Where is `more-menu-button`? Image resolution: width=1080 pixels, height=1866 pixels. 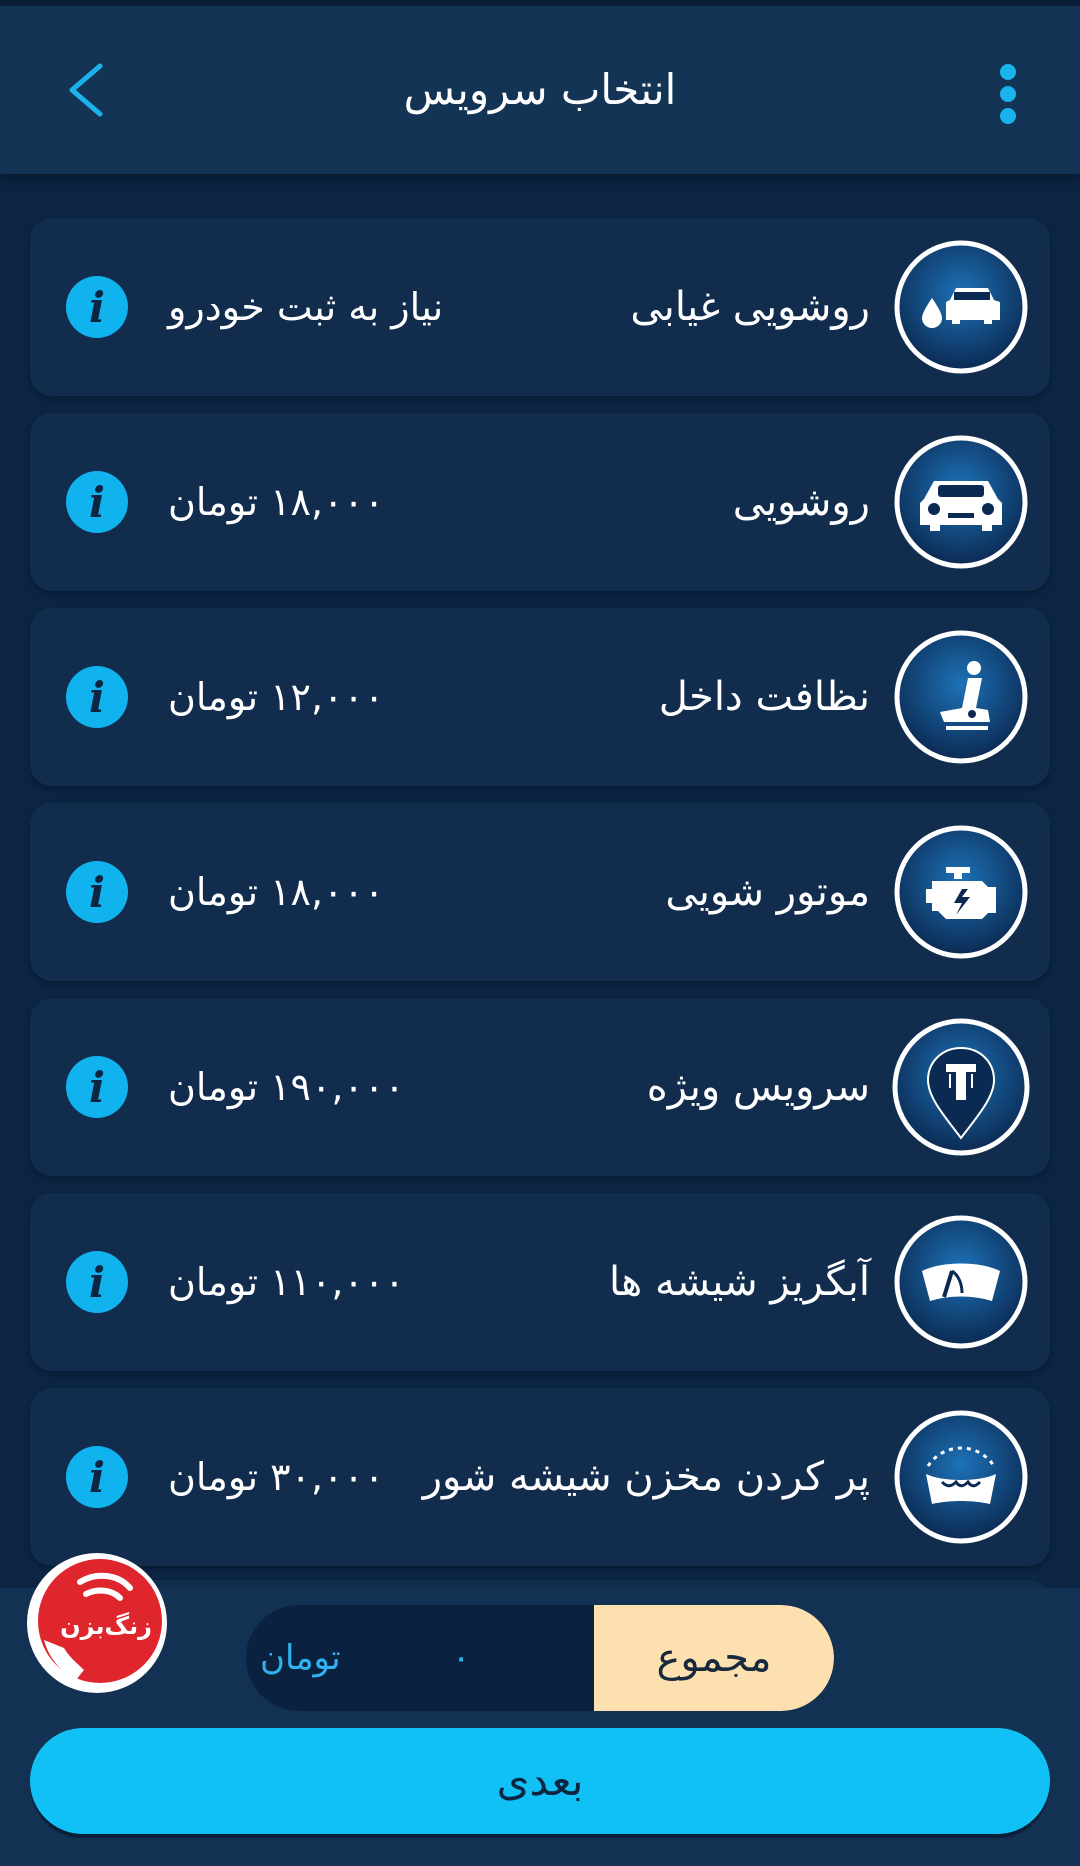 more-menu-button is located at coordinates (1008, 94).